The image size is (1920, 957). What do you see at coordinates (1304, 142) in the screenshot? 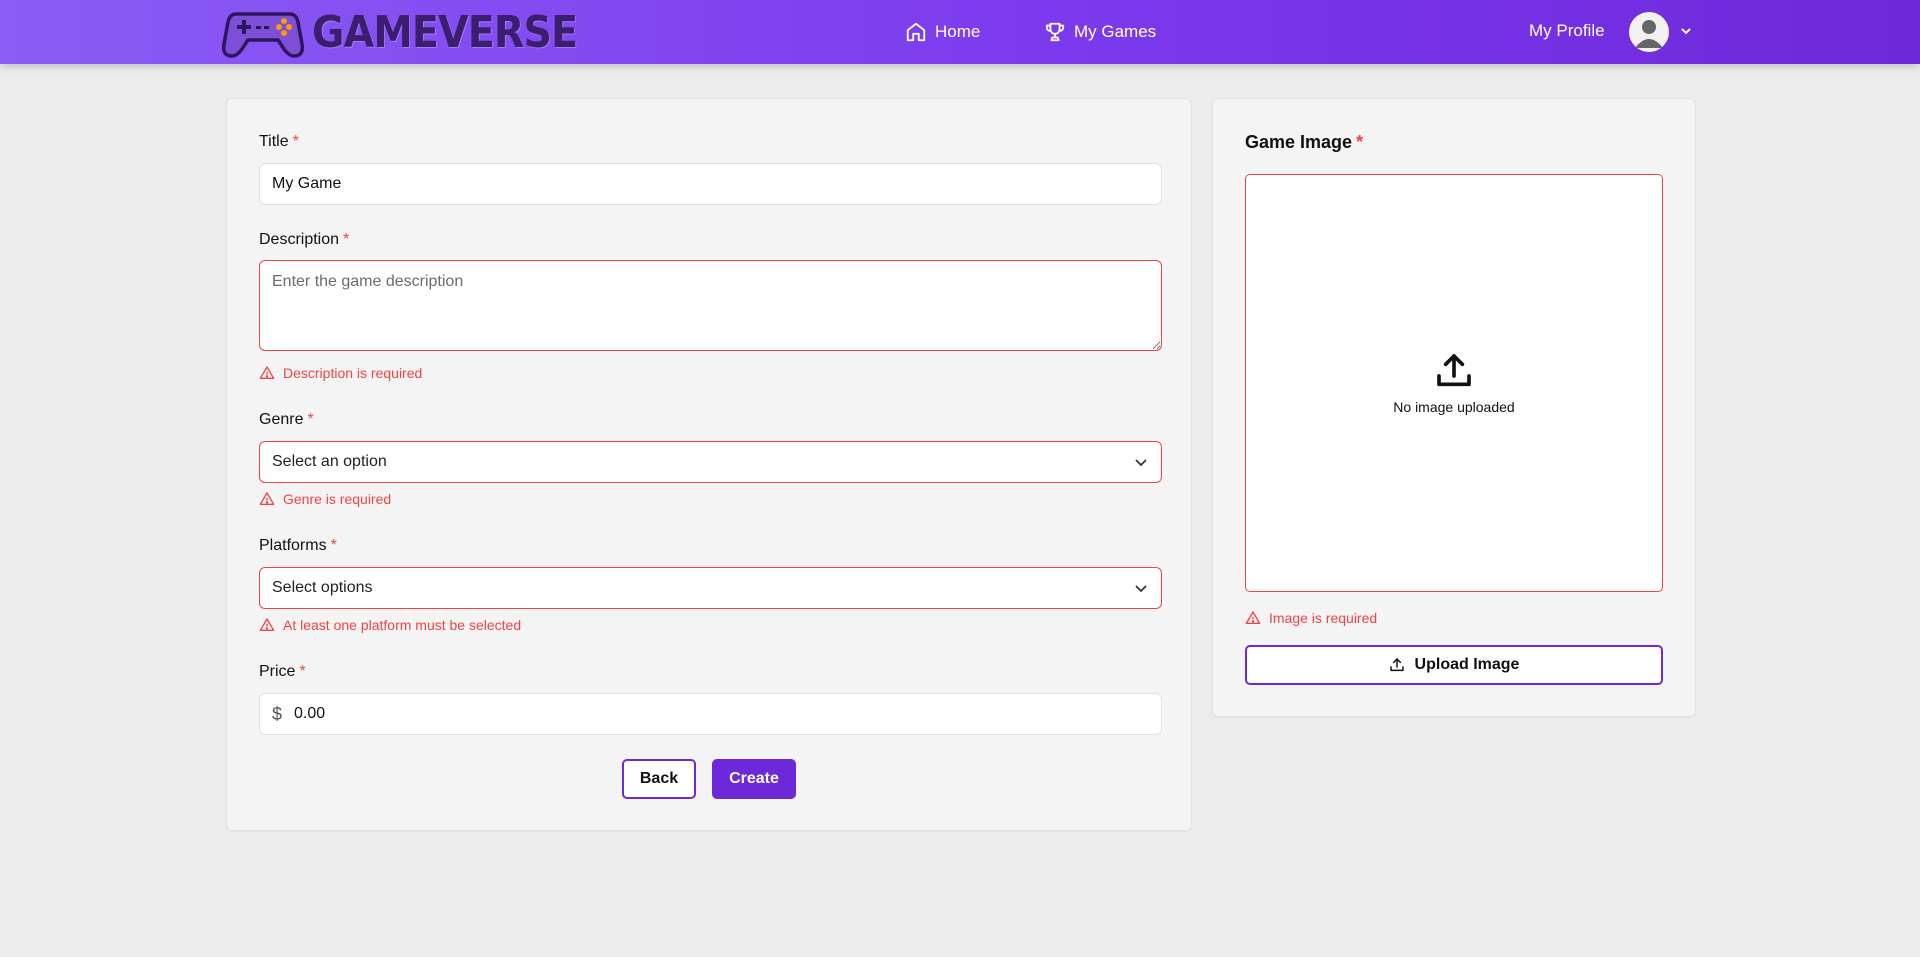
I see `game-image-title: Game Image *` at bounding box center [1304, 142].